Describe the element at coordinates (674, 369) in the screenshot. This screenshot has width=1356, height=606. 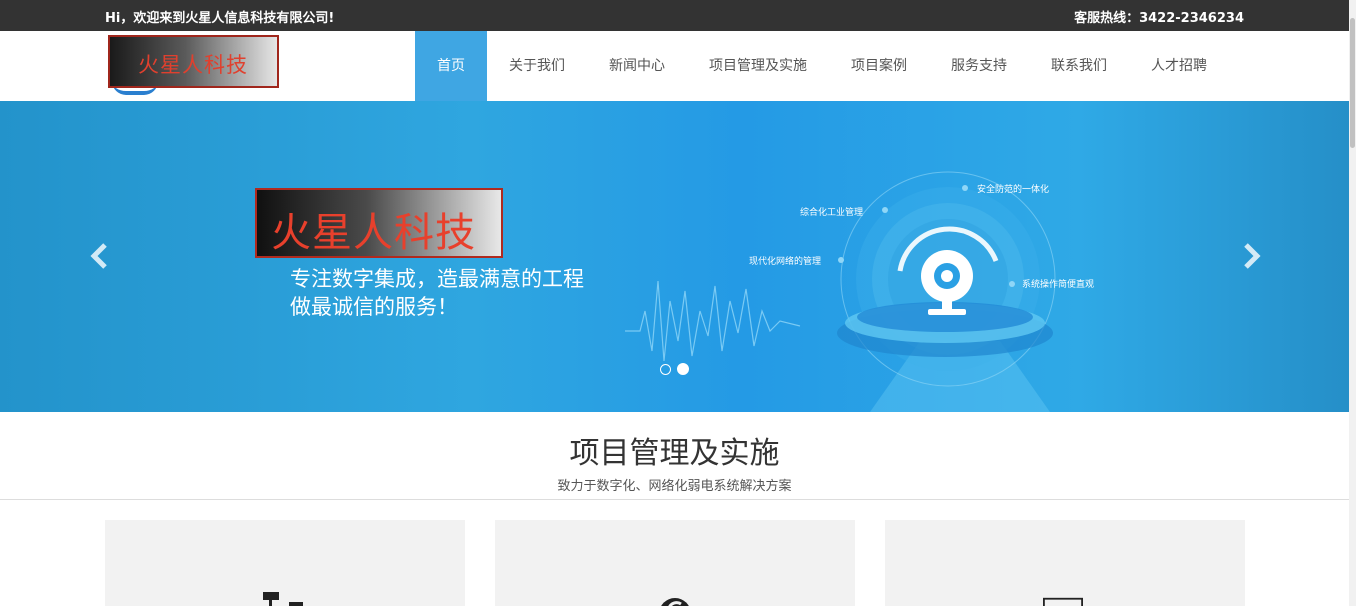
I see `carousel-indicators` at that location.